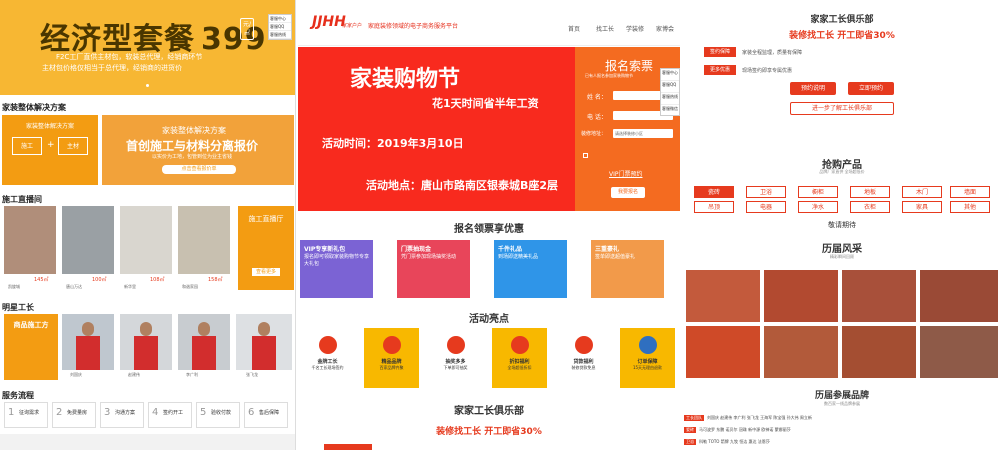 The height and width of the screenshot is (450, 1000). What do you see at coordinates (252, 374) in the screenshot?
I see `worker-name: 张飞龙` at bounding box center [252, 374].